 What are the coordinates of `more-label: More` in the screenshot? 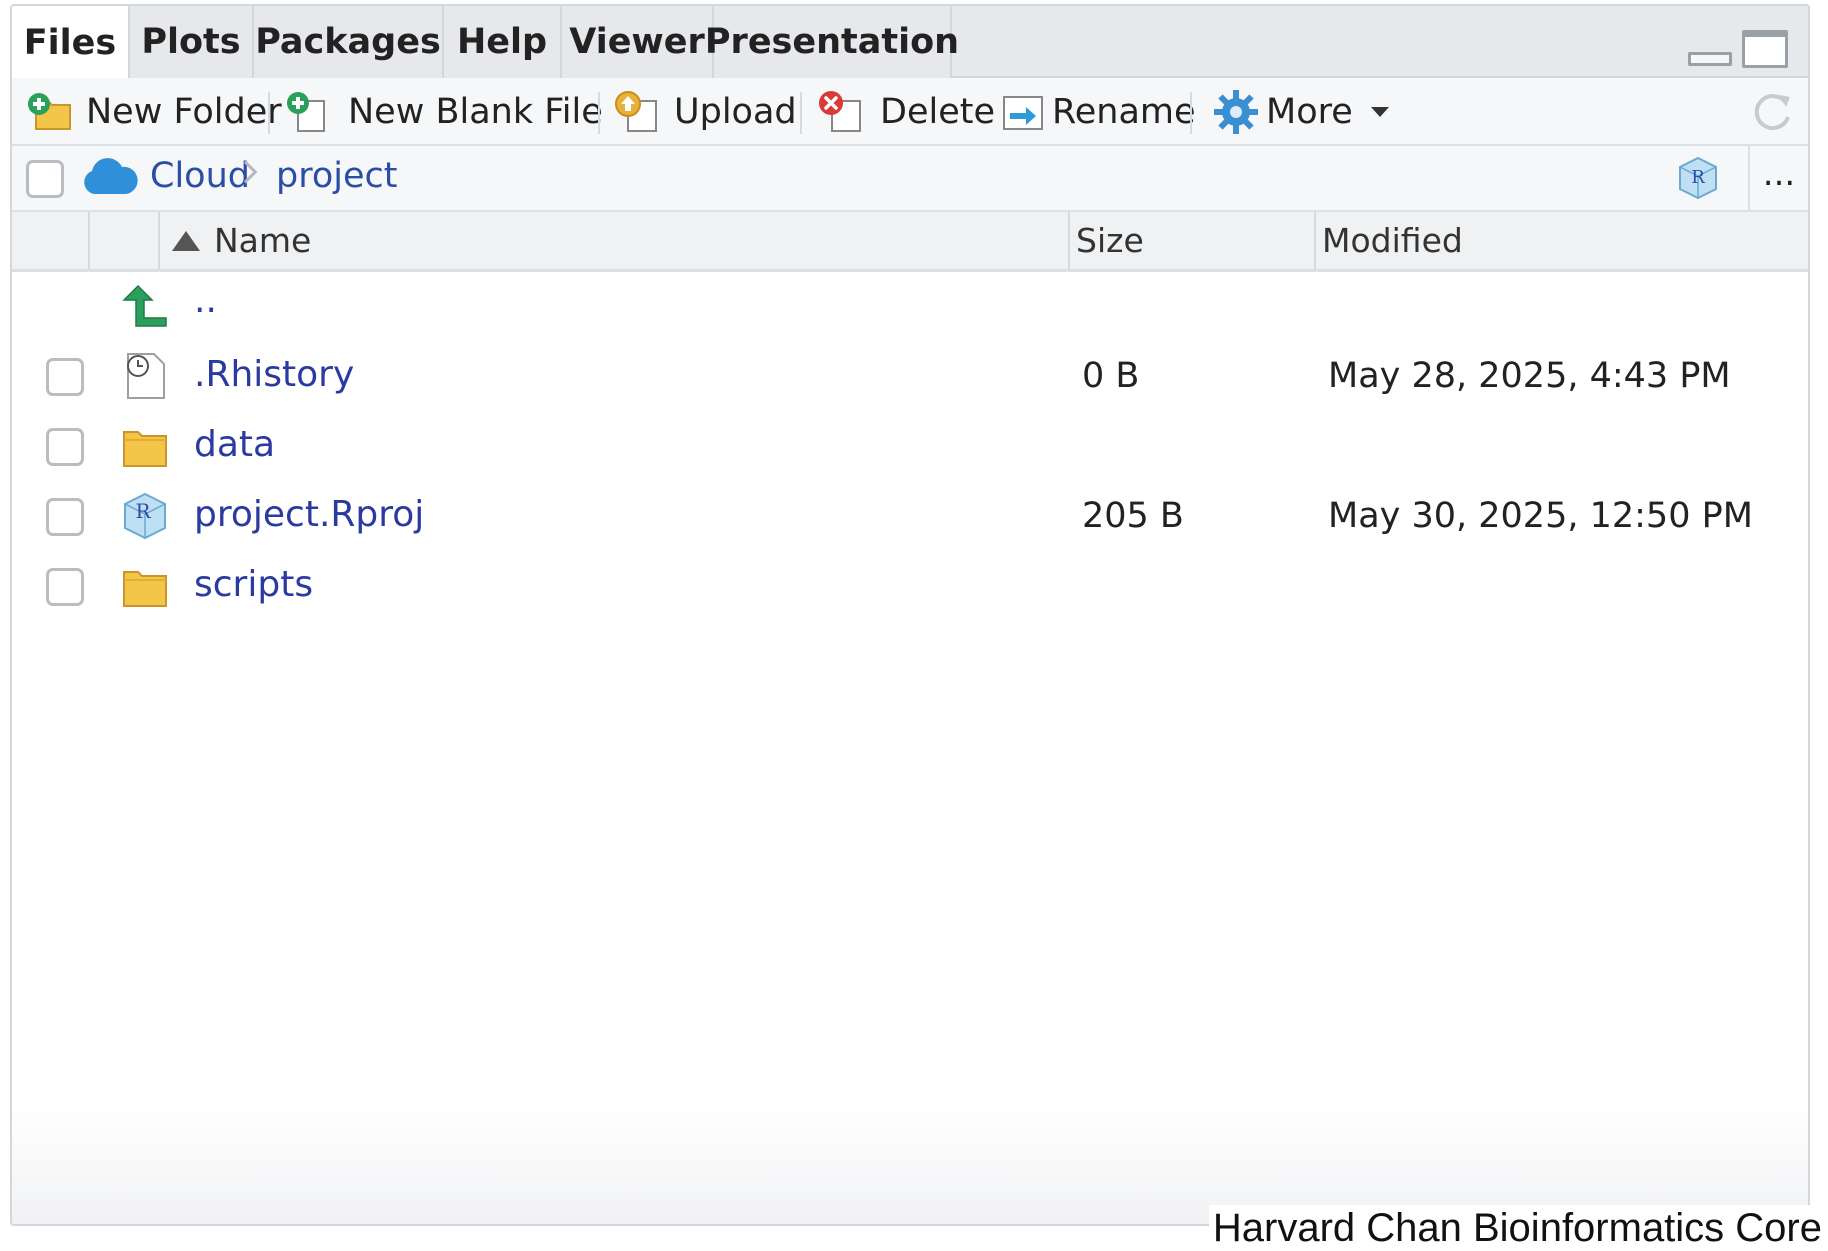 It's located at (1309, 112).